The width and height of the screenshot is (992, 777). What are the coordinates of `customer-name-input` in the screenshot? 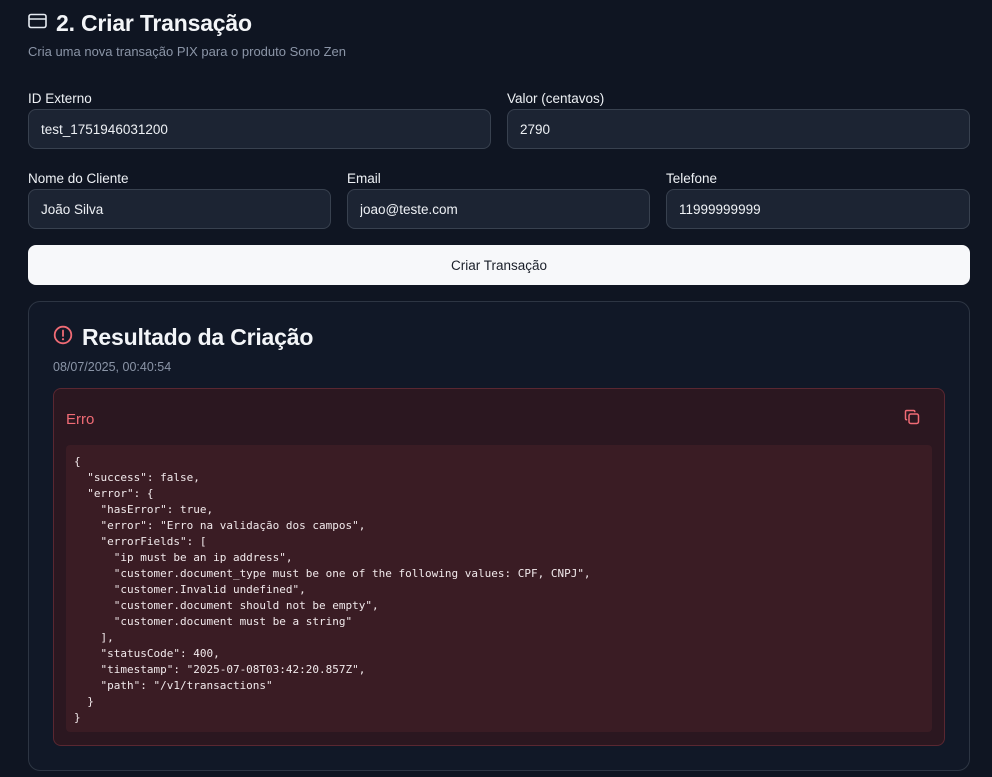 It's located at (179, 209).